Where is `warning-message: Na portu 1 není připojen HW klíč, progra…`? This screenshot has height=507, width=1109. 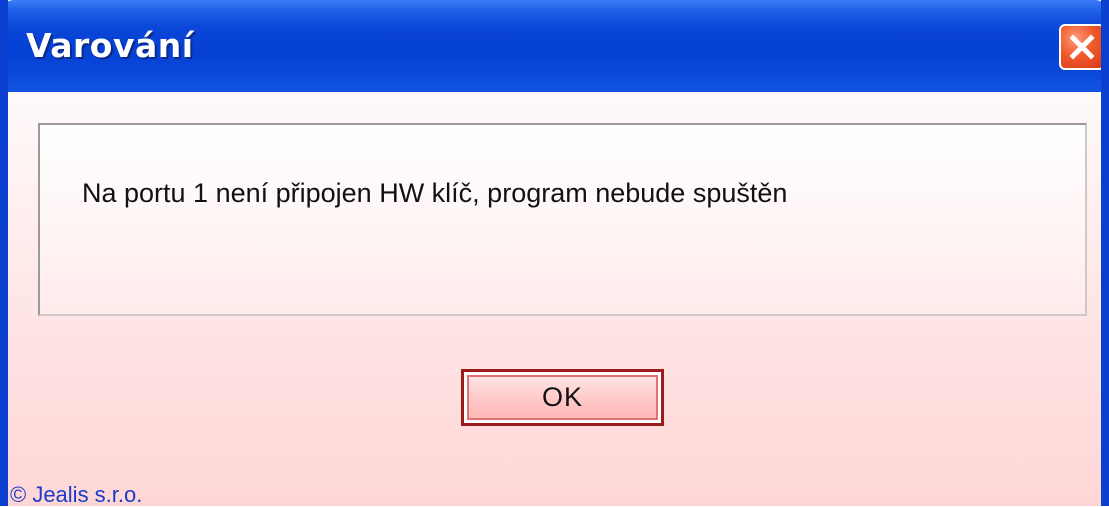 warning-message: Na portu 1 není připojen HW klíč, progra… is located at coordinates (435, 193).